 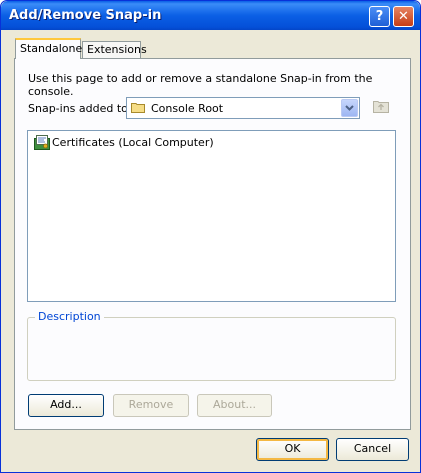 What do you see at coordinates (403, 16) in the screenshot?
I see `close-button: ✕` at bounding box center [403, 16].